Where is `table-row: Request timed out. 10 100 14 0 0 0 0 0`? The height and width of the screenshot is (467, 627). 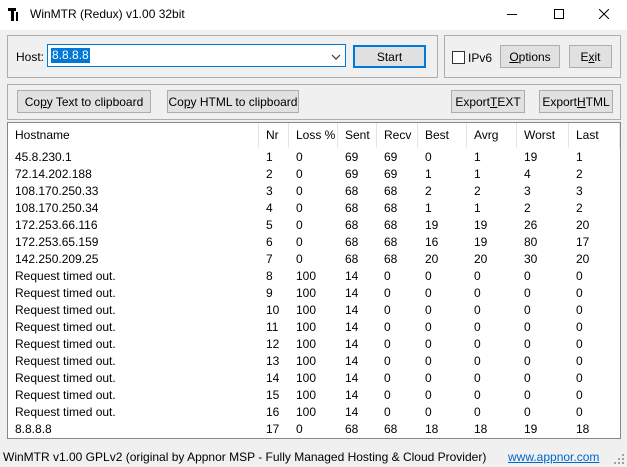 table-row: Request timed out. 10 100 14 0 0 0 0 0 is located at coordinates (314, 310).